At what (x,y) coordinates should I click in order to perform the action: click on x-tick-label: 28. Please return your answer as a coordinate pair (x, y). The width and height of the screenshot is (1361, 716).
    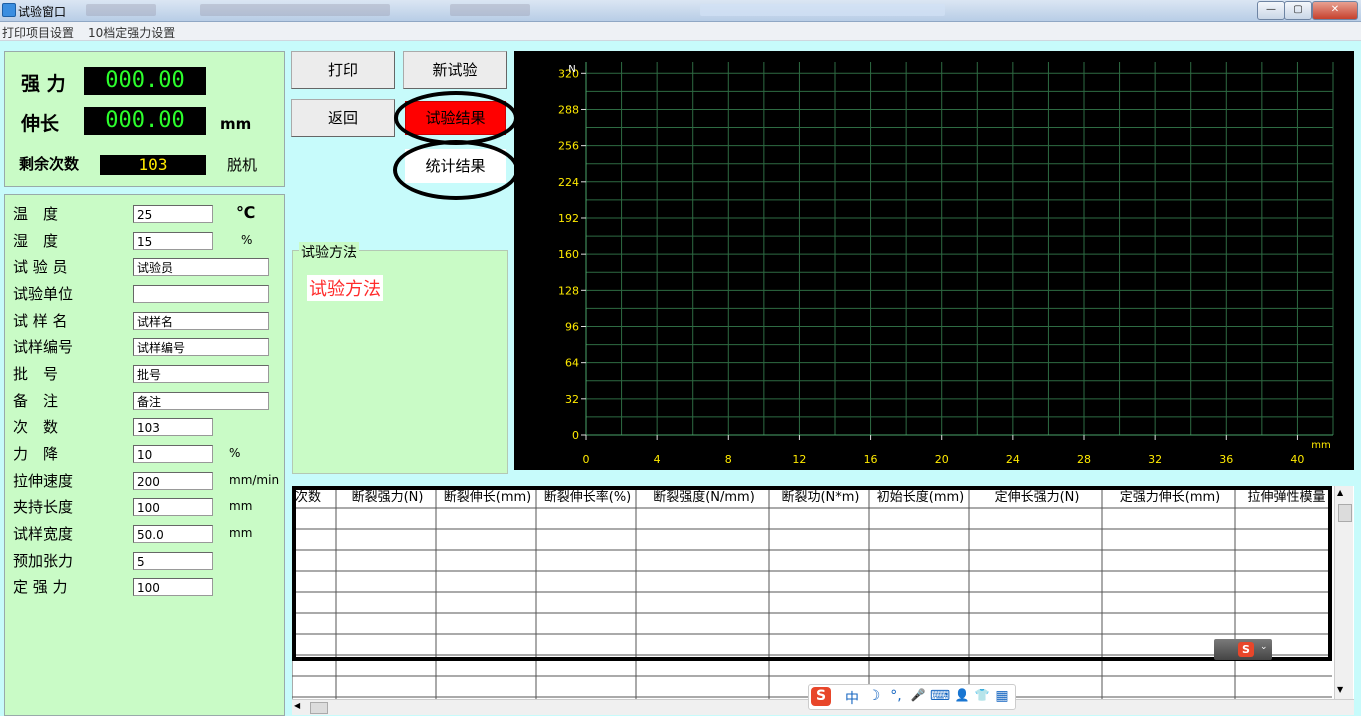
    Looking at the image, I should click on (1084, 459).